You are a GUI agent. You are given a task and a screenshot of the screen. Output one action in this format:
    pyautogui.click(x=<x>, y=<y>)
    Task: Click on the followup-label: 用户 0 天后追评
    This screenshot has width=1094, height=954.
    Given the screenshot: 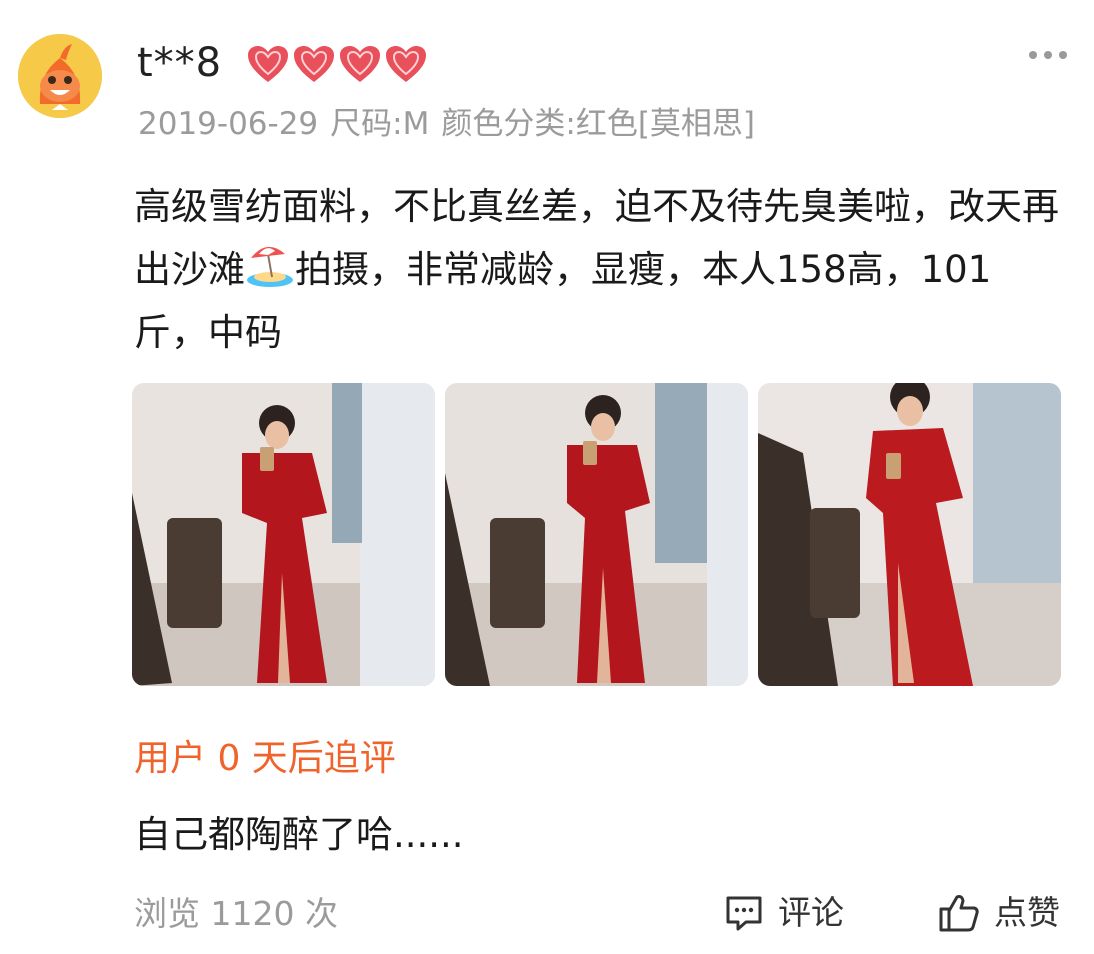 What is the action you would take?
    pyautogui.click(x=265, y=758)
    